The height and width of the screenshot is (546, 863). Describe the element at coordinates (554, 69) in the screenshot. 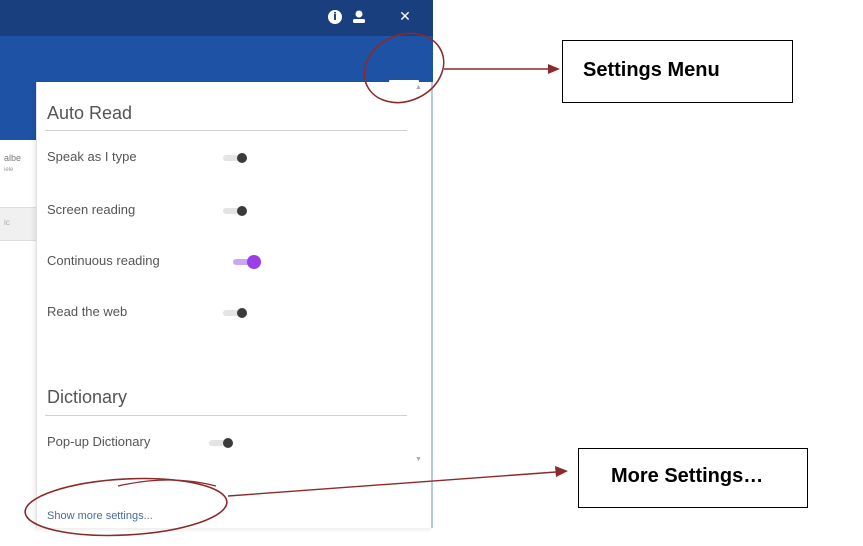

I see `annotation-arrowhead-settings-menu` at that location.